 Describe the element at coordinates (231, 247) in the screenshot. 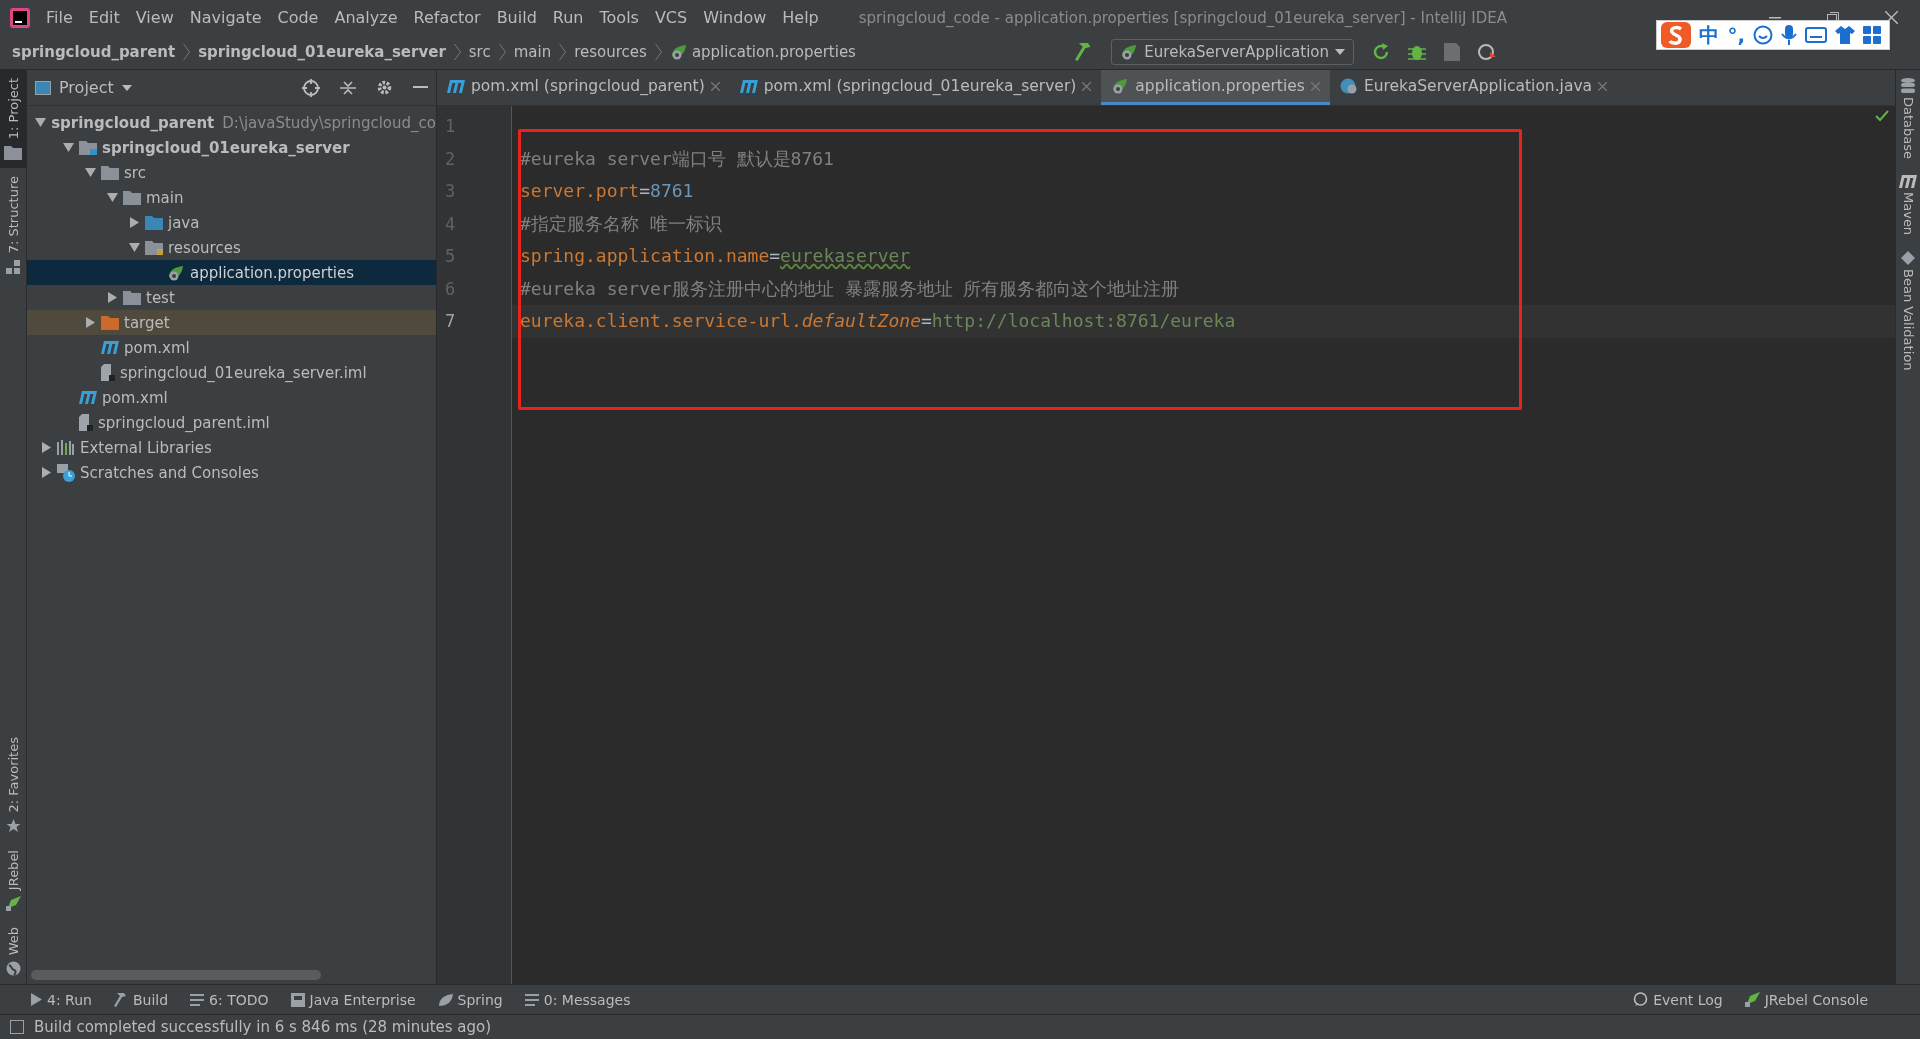

I see `tree-item: resources` at that location.